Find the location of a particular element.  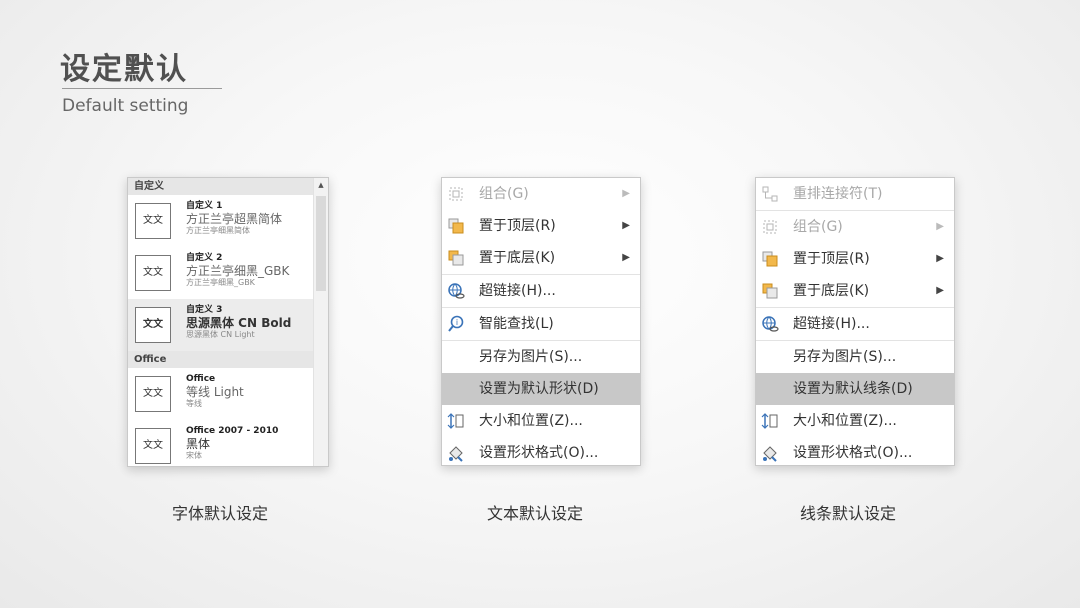

smart-lookup-icon: i is located at coordinates (456, 324).